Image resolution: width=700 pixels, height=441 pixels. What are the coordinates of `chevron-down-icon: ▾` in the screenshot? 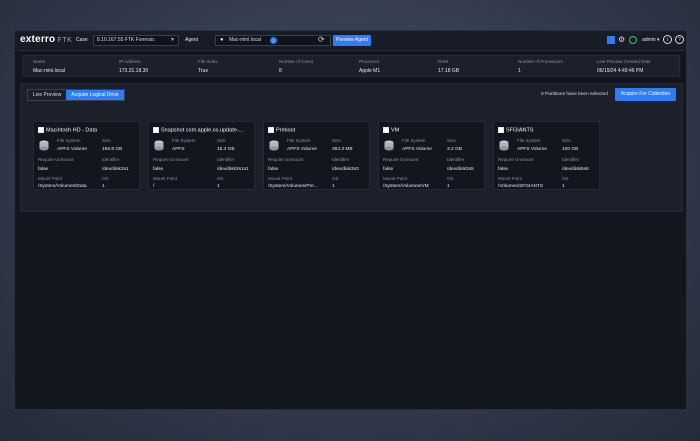 It's located at (658, 40).